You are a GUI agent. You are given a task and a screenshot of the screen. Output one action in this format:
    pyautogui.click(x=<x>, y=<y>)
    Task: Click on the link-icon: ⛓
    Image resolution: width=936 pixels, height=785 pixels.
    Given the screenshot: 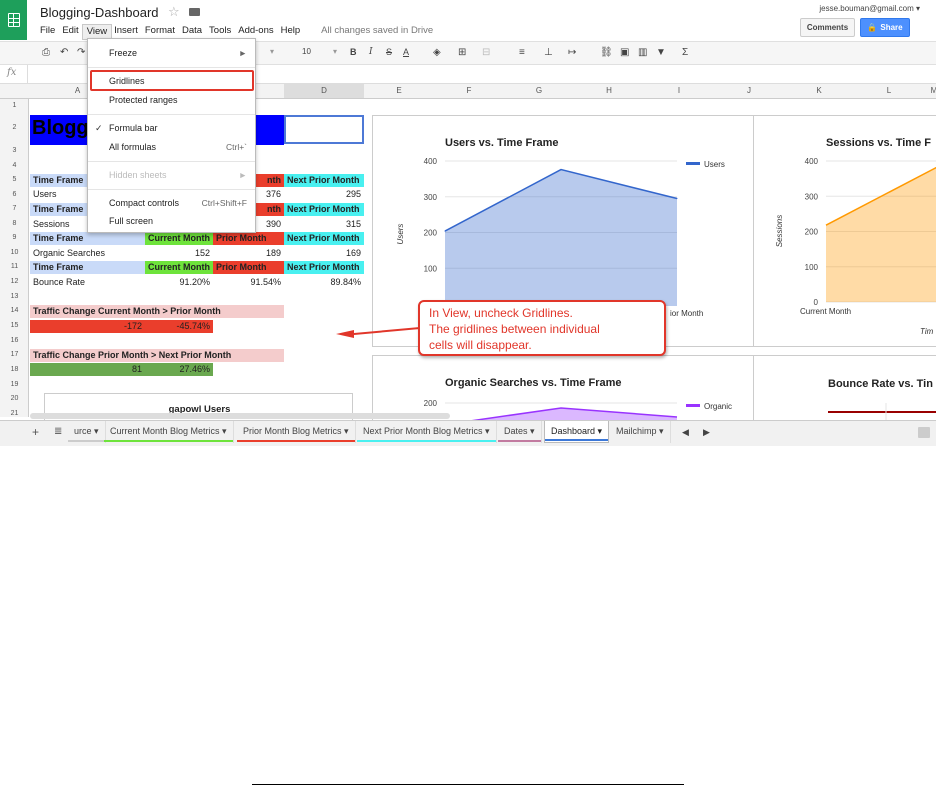 What is the action you would take?
    pyautogui.click(x=606, y=52)
    